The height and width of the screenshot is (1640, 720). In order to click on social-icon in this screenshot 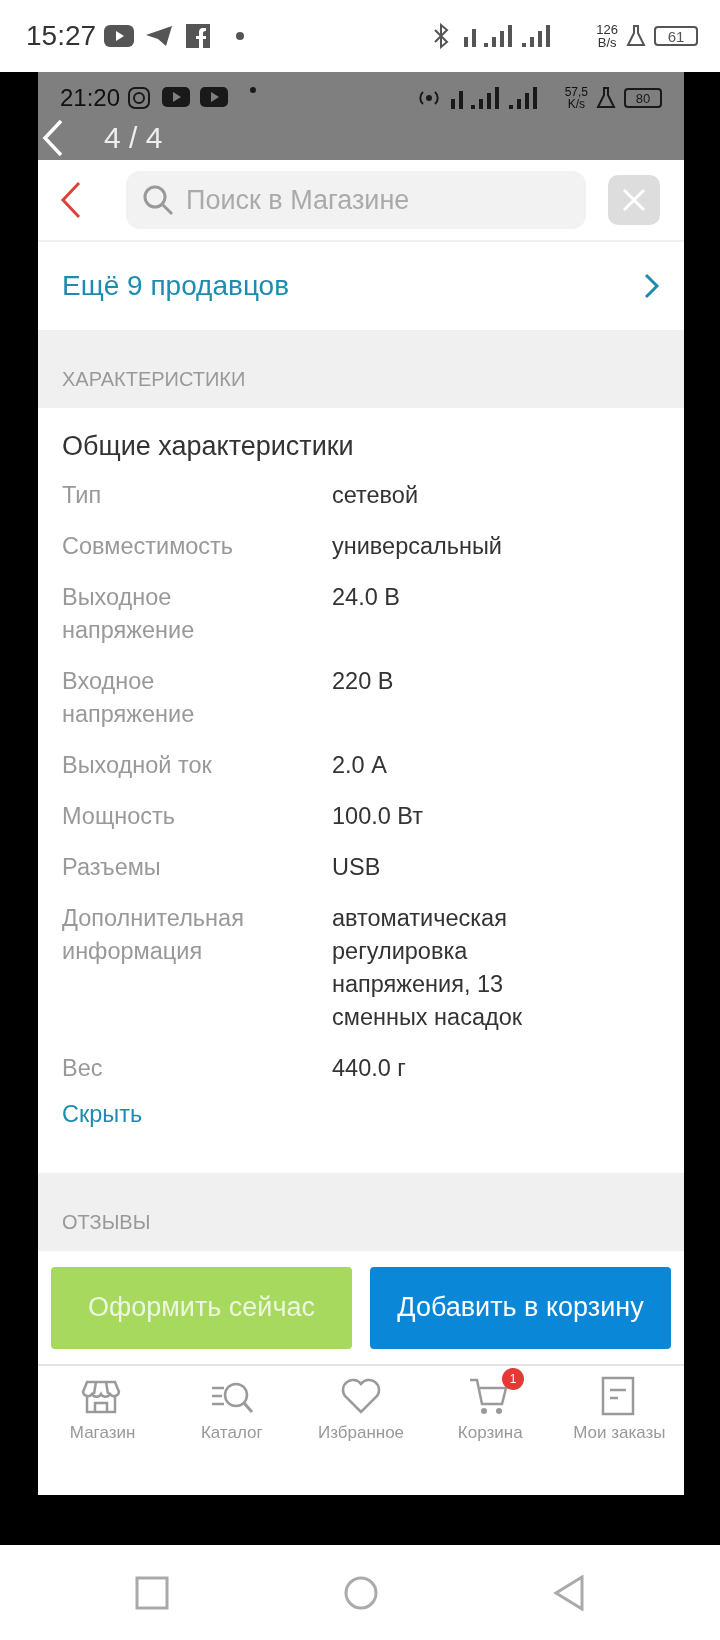, I will do `click(198, 36)`.